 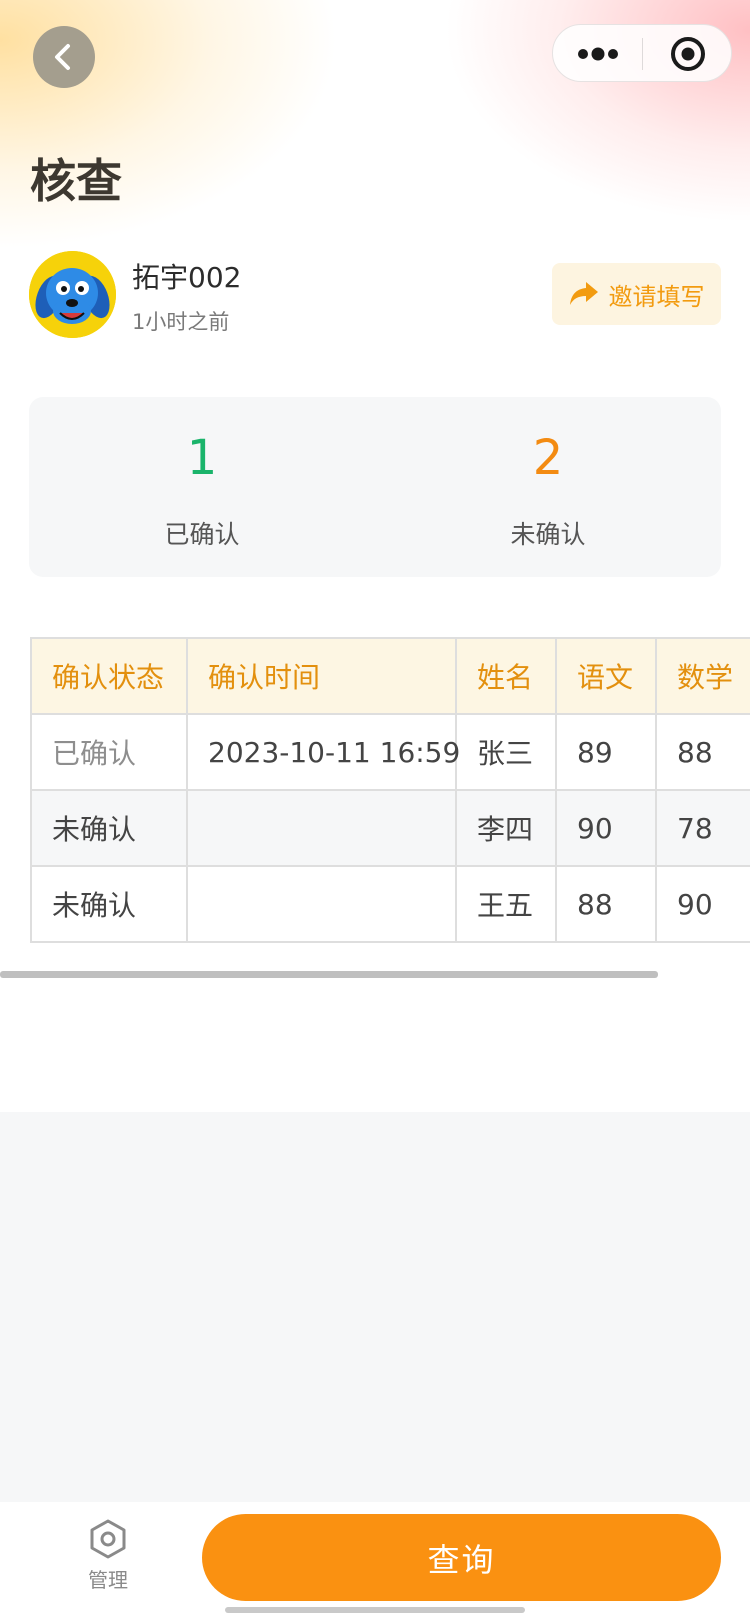 What do you see at coordinates (548, 534) in the screenshot?
I see `unconfirmed-label: 未确认` at bounding box center [548, 534].